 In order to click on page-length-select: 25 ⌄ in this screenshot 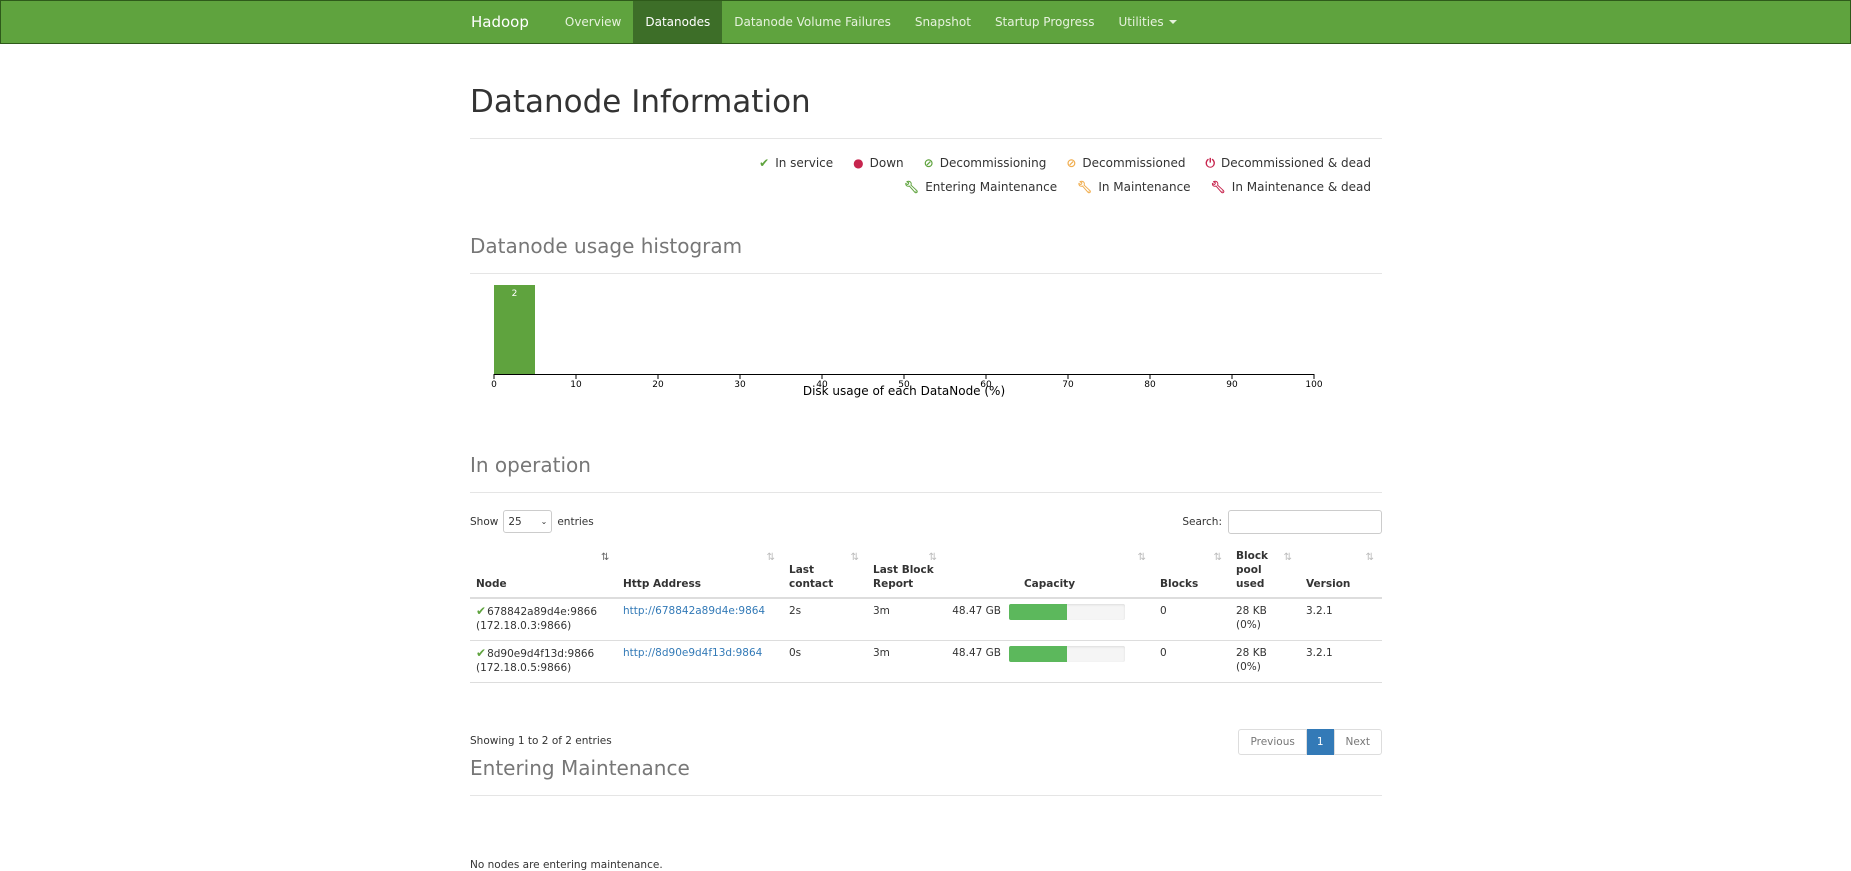, I will do `click(528, 521)`.